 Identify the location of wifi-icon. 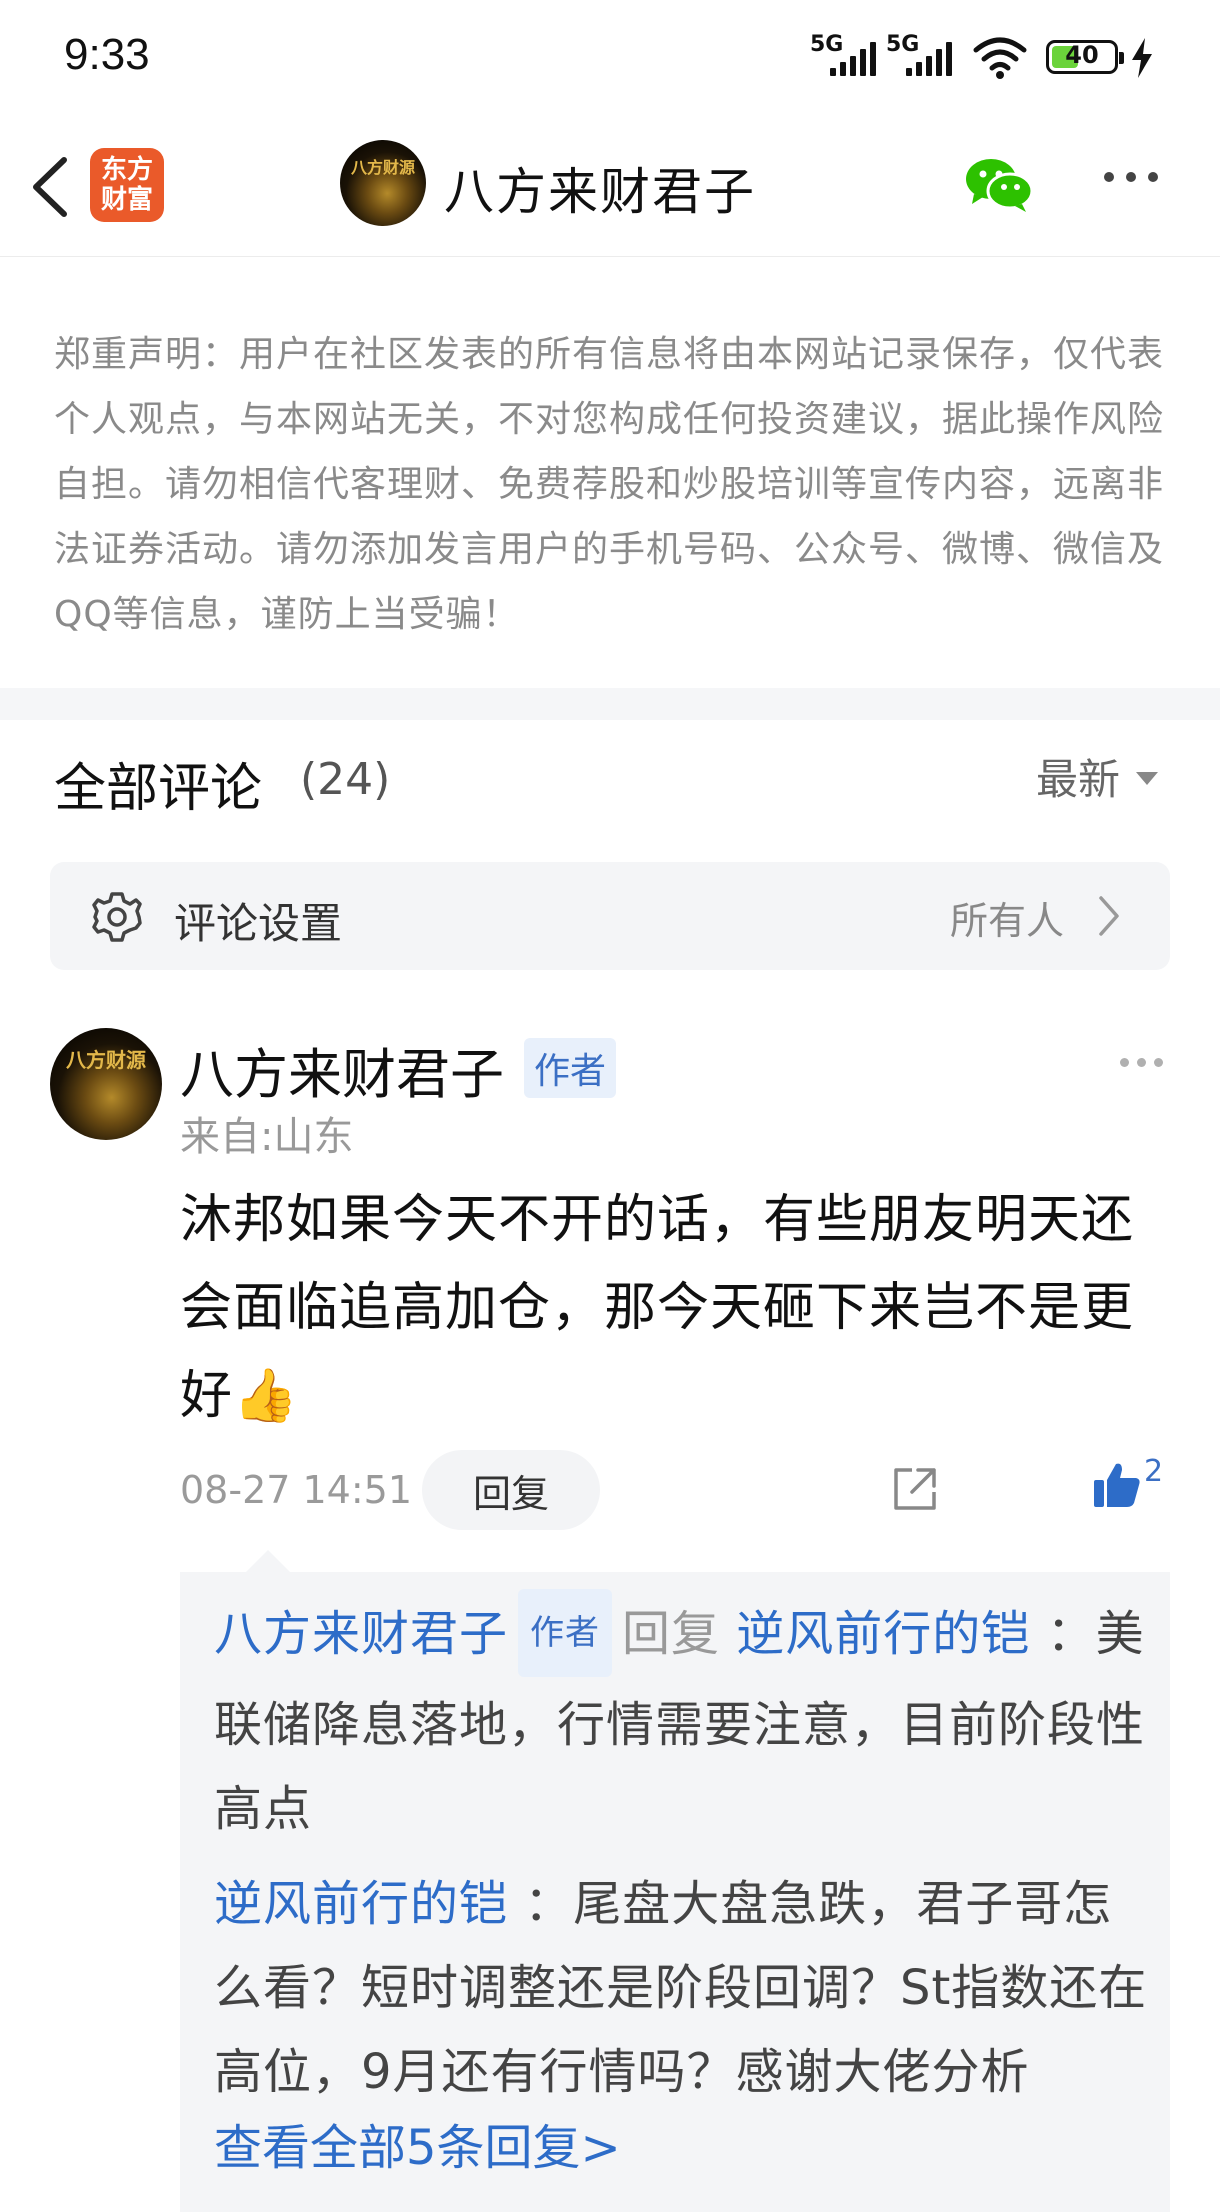
(1000, 58).